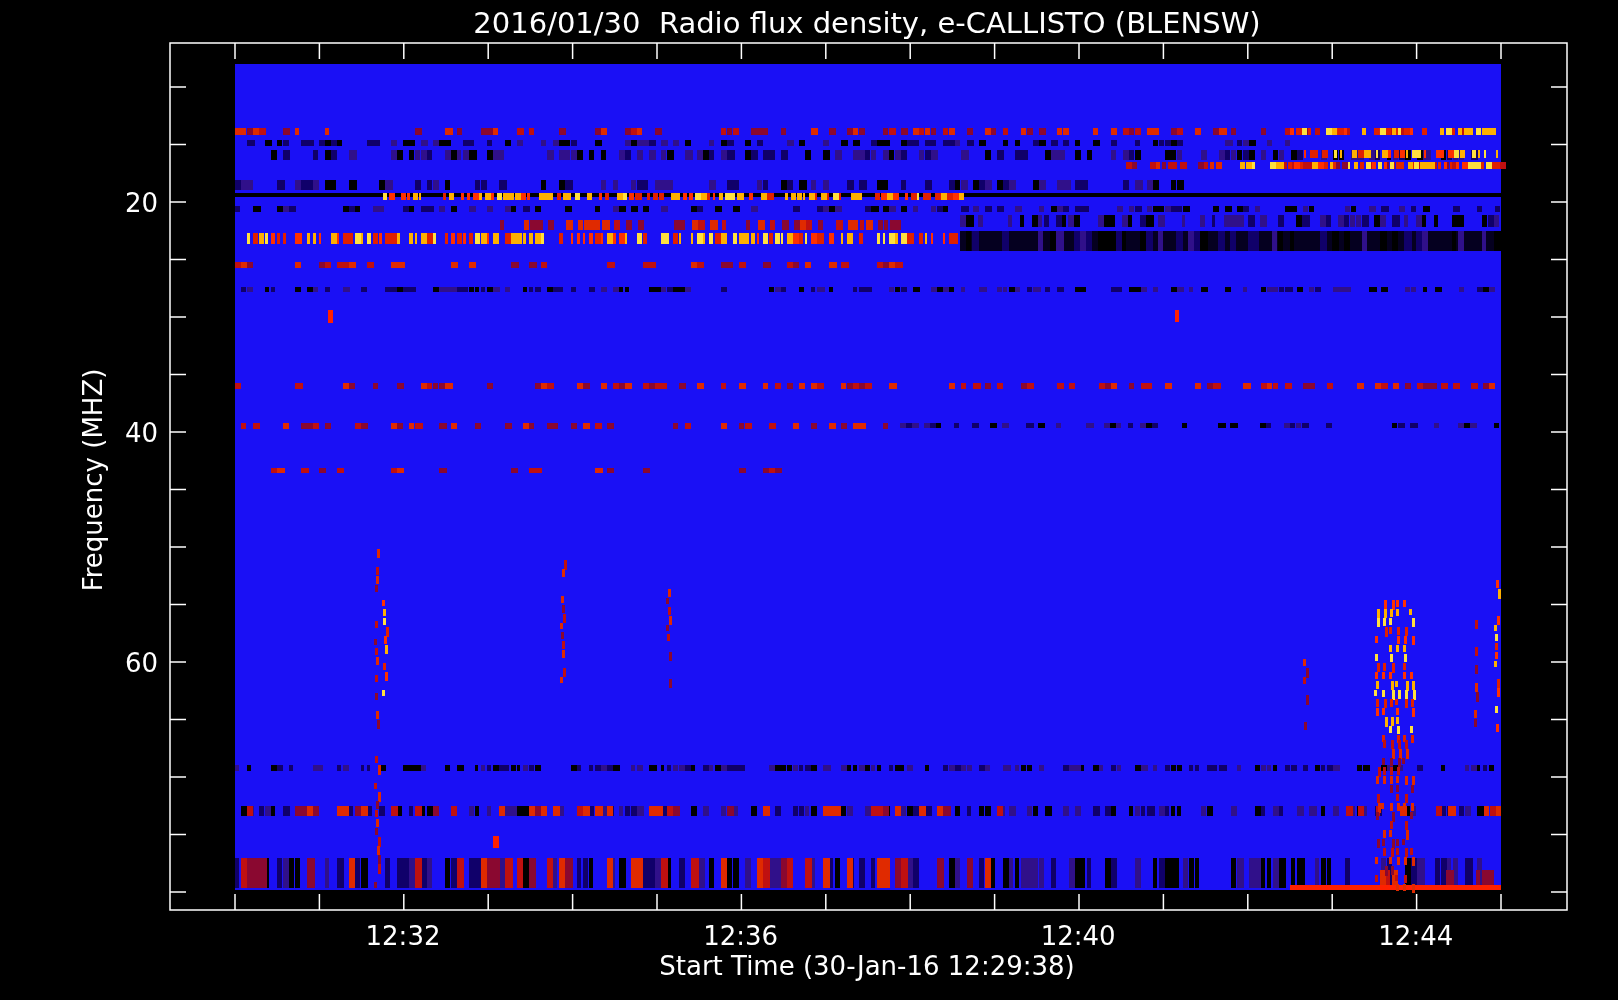  I want to click on tick-label: 60, so click(141, 663).